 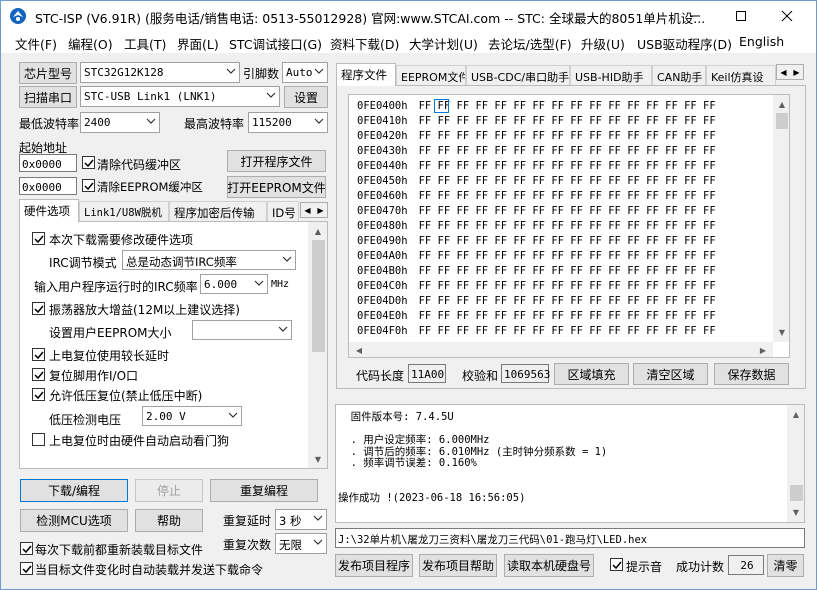 What do you see at coordinates (288, 122) in the screenshot?
I see `max-baud-select: 115200` at bounding box center [288, 122].